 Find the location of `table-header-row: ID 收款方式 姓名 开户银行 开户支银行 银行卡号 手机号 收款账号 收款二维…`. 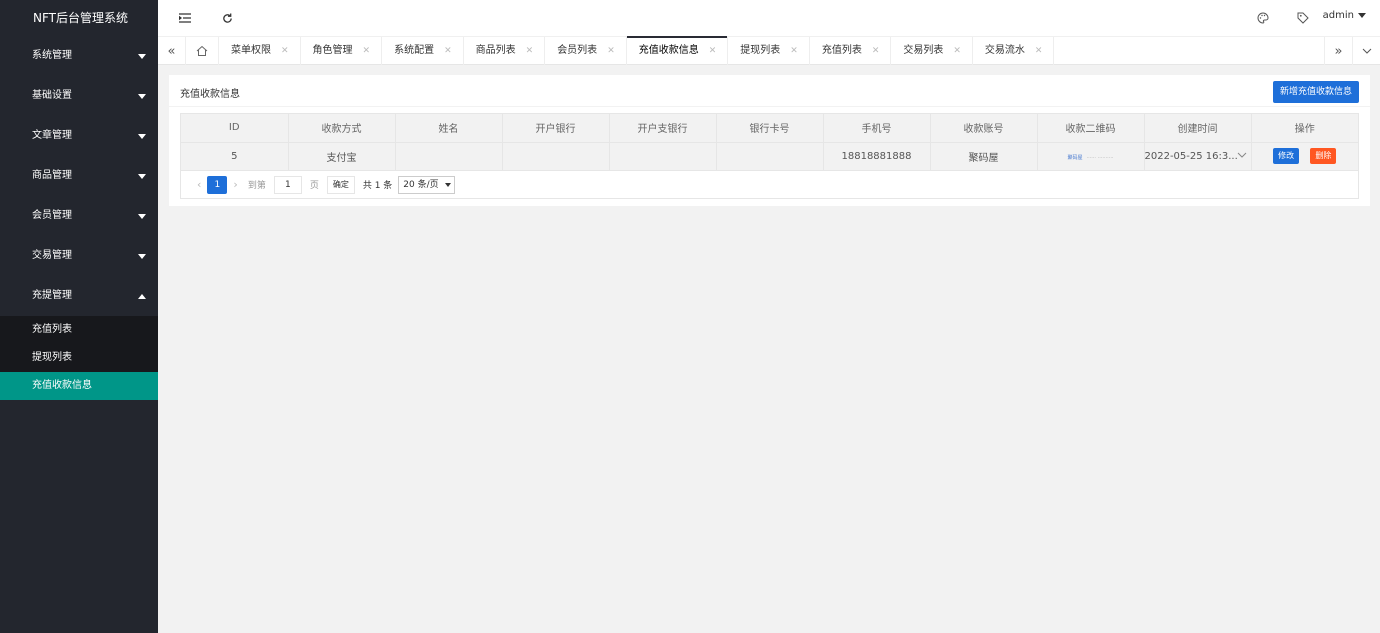

table-header-row: ID 收款方式 姓名 开户银行 开户支银行 银行卡号 手机号 收款账号 收款二维… is located at coordinates (769, 128).